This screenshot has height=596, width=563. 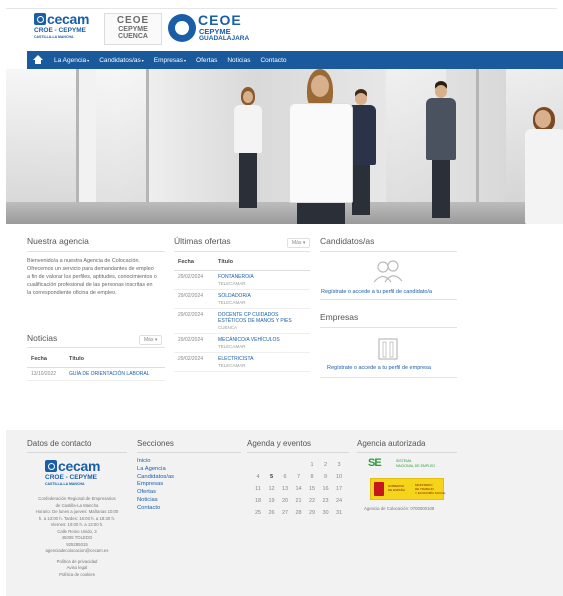 What do you see at coordinates (326, 501) in the screenshot?
I see `calendar-day: 23` at bounding box center [326, 501].